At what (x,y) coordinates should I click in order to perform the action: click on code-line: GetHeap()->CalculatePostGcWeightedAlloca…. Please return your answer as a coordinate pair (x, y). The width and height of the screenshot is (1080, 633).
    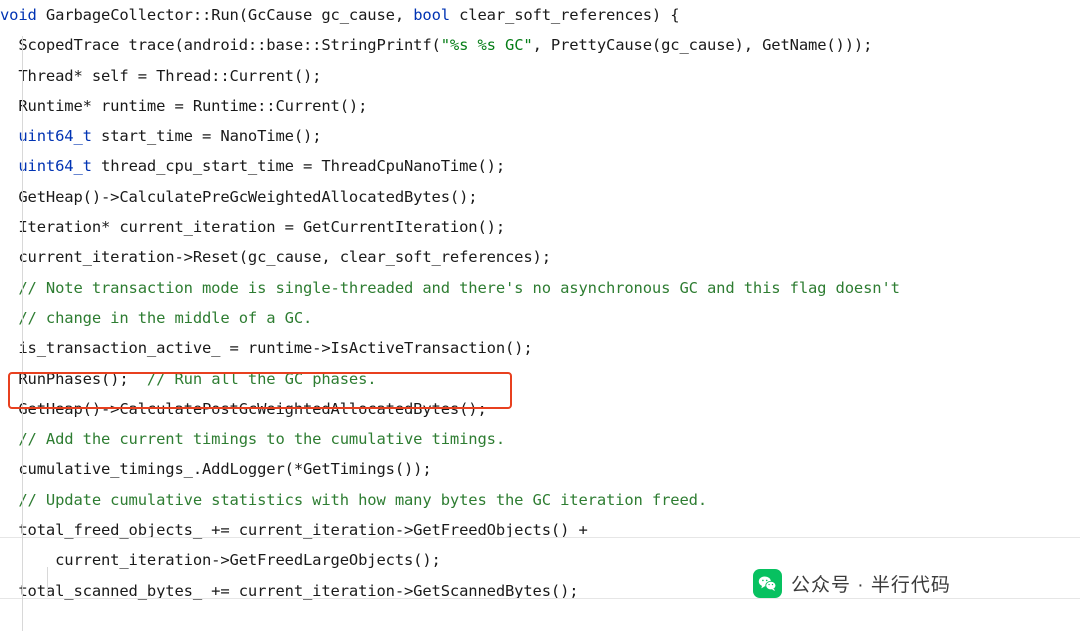
    Looking at the image, I should click on (540, 409).